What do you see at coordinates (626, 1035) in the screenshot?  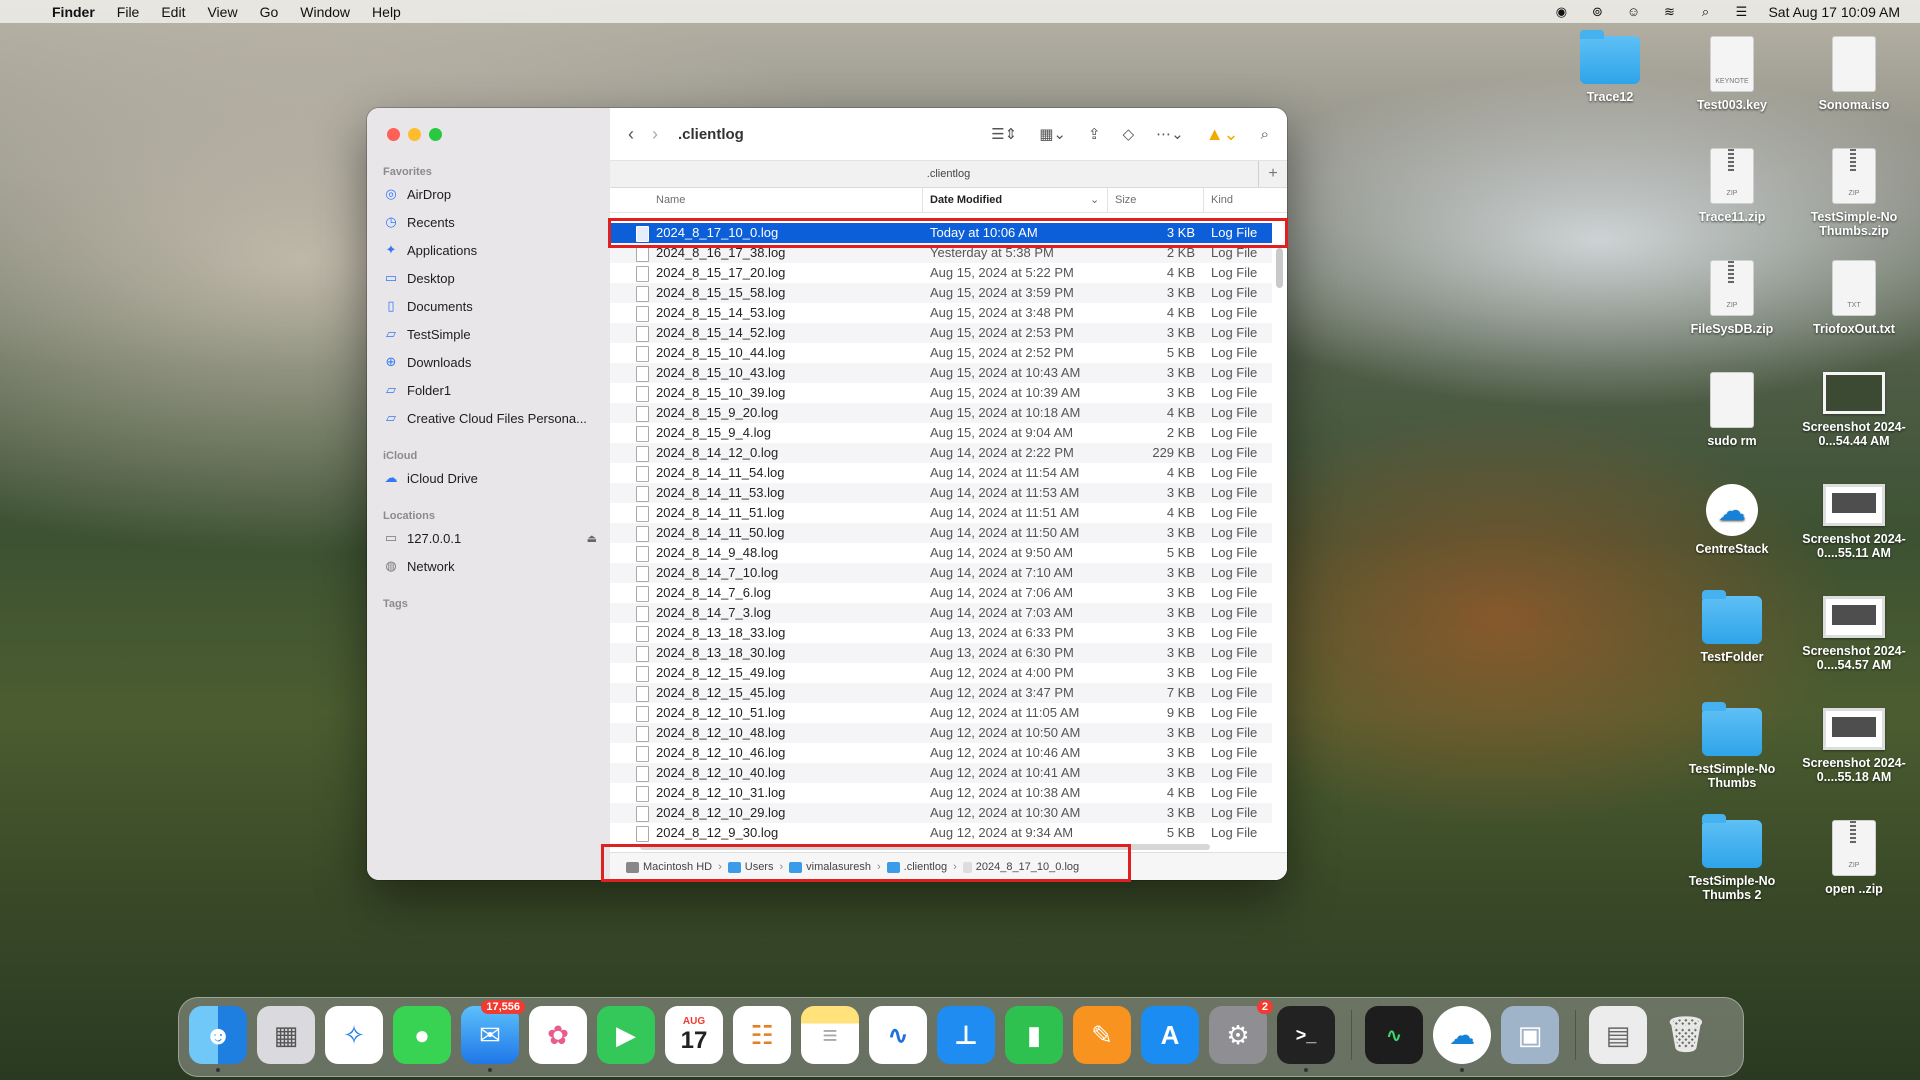 I see `dock-facetime: ▶` at bounding box center [626, 1035].